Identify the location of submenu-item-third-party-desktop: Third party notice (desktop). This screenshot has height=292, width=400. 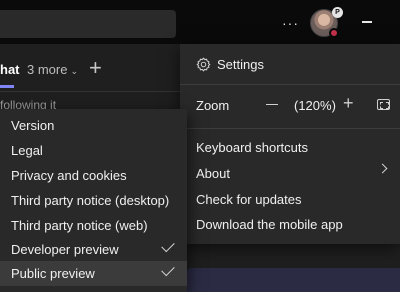
(93, 200).